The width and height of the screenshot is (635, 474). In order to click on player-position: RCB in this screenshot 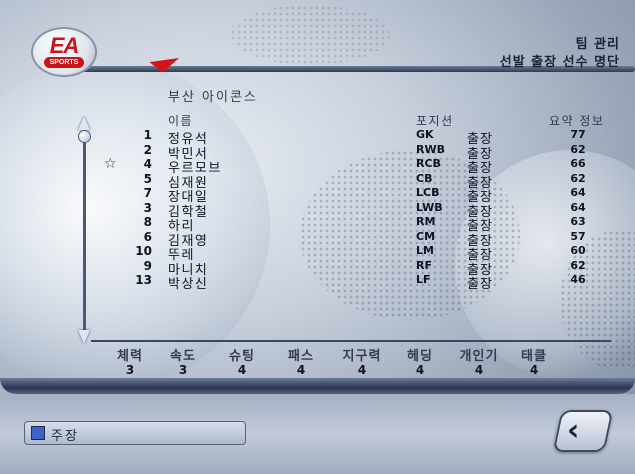, I will do `click(428, 163)`.